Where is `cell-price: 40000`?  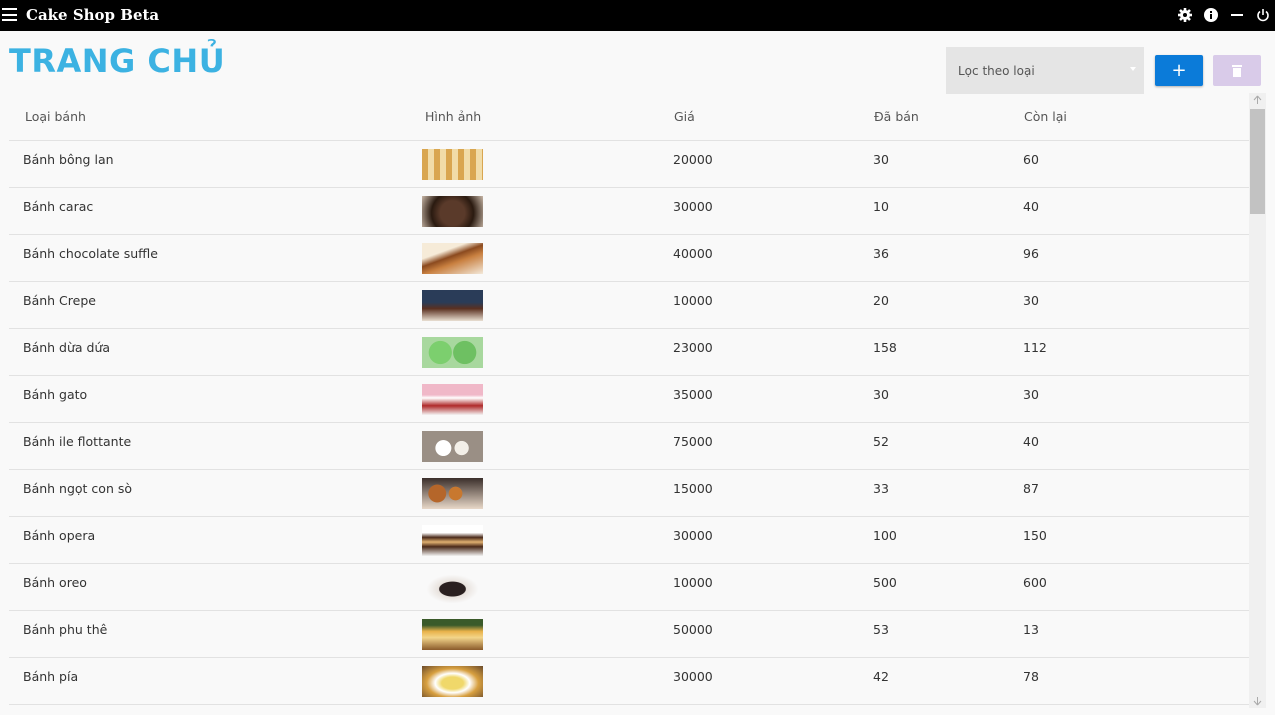
cell-price: 40000 is located at coordinates (693, 253).